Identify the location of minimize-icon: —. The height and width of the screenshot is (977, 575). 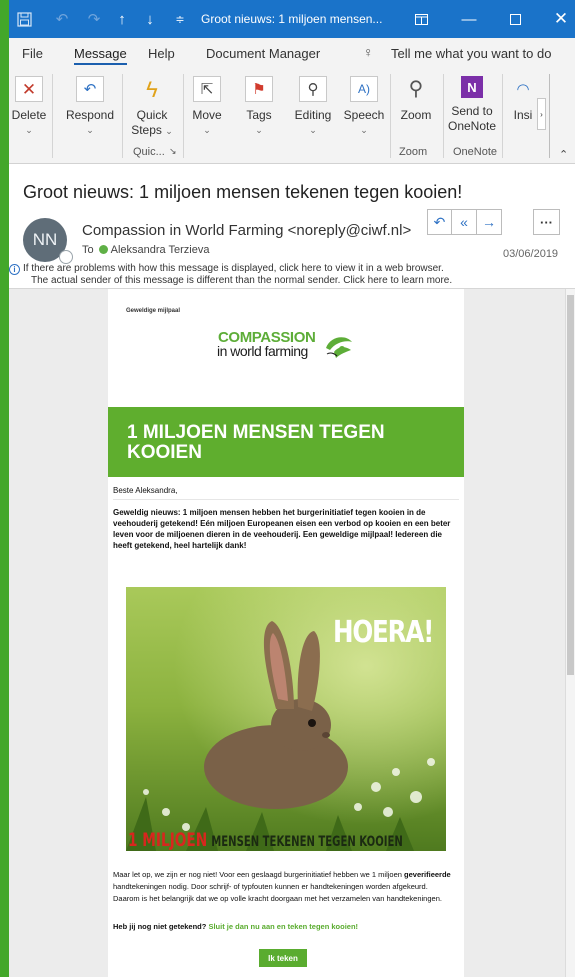
(469, 19).